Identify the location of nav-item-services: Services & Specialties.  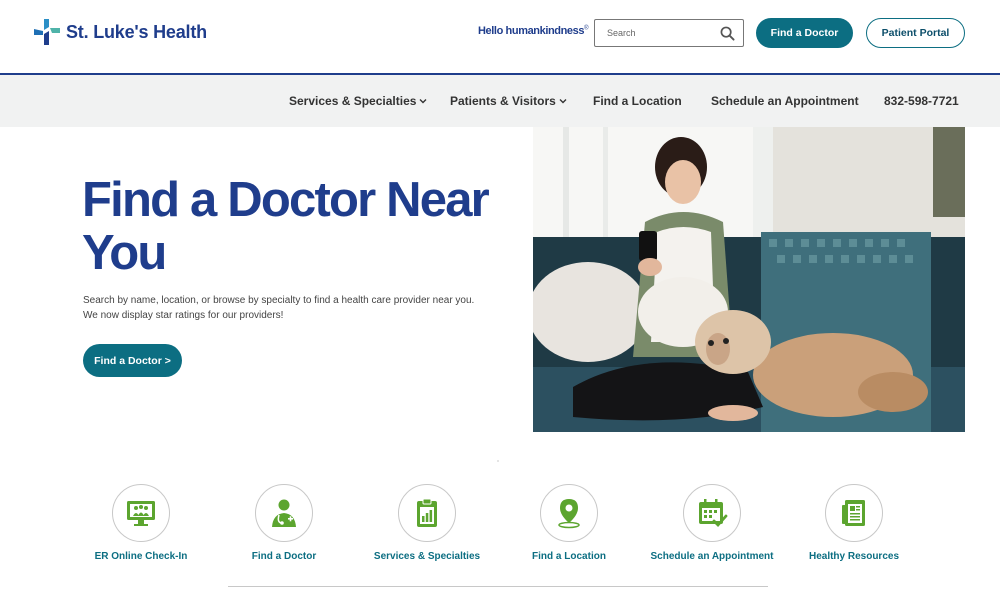
(358, 101).